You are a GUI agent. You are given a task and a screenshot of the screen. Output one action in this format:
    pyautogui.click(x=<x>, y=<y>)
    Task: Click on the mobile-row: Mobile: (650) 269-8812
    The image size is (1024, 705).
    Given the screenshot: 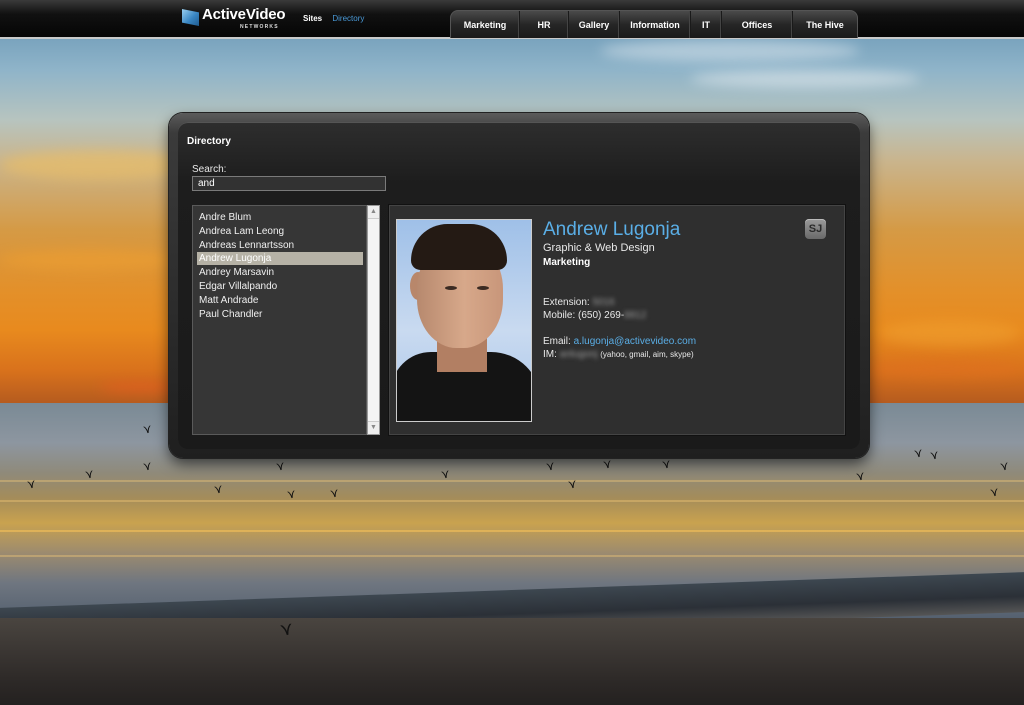 What is the action you would take?
    pyautogui.click(x=594, y=315)
    